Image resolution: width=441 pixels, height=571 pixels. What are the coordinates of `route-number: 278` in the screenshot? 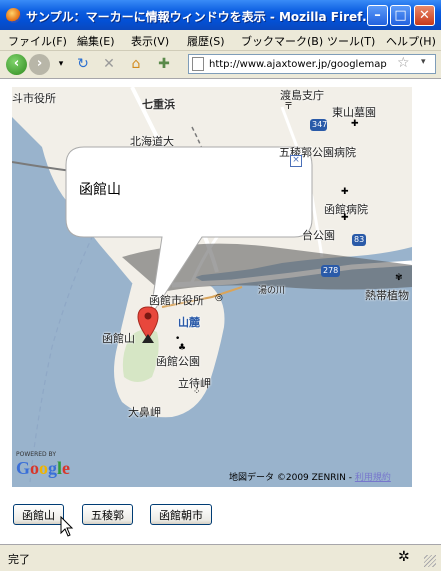 It's located at (331, 270).